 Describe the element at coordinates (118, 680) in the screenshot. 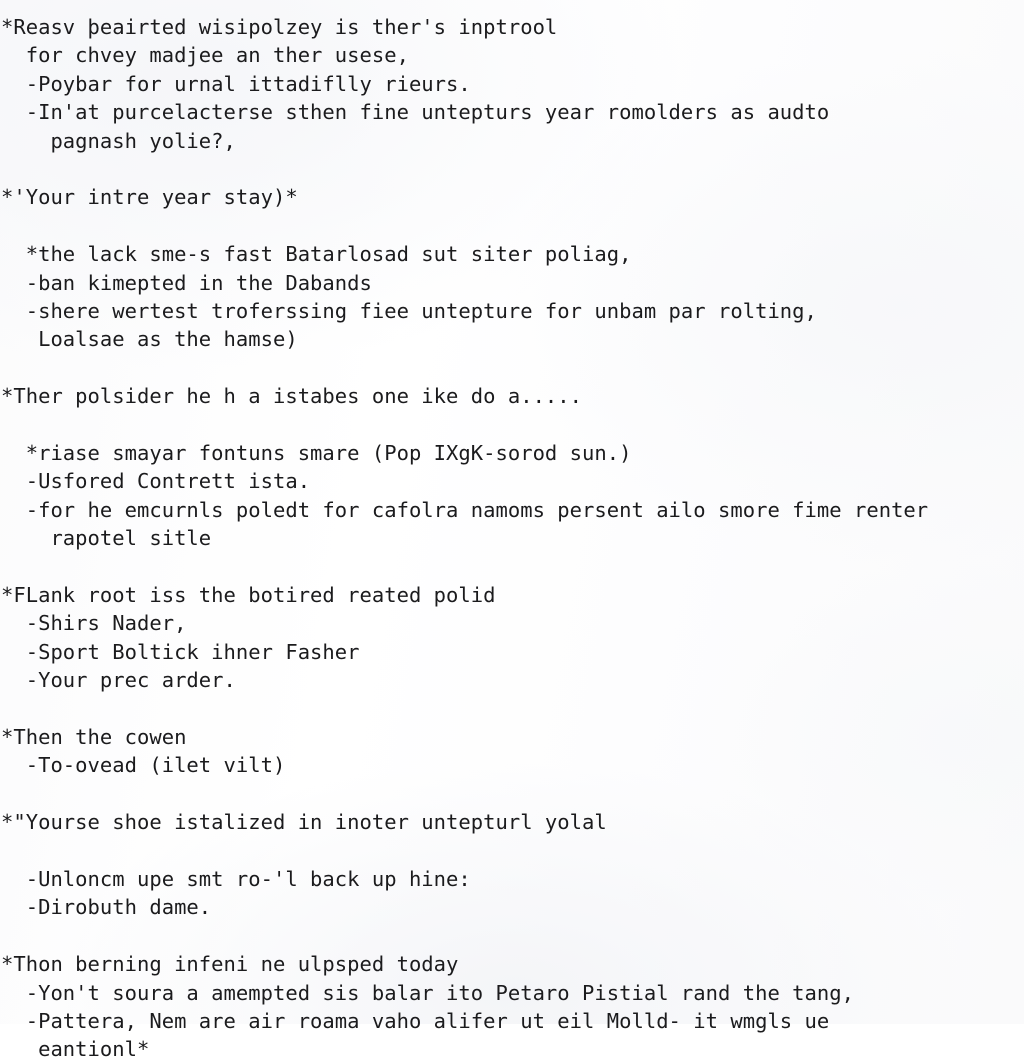

I see `text-line: -Your prec arder.` at that location.